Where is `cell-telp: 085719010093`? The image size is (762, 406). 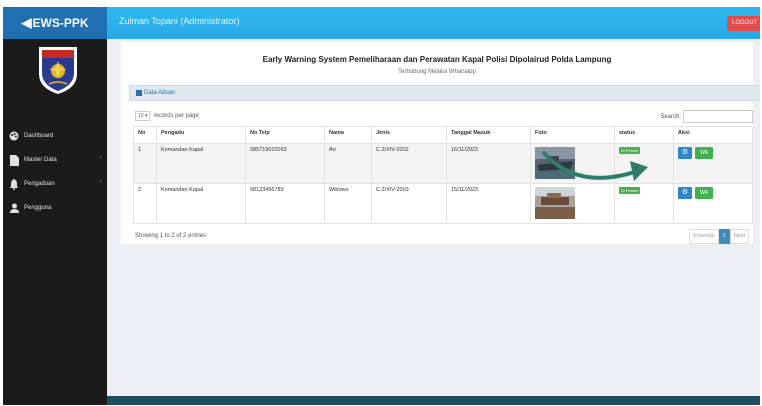 cell-telp: 085719010093 is located at coordinates (285, 163).